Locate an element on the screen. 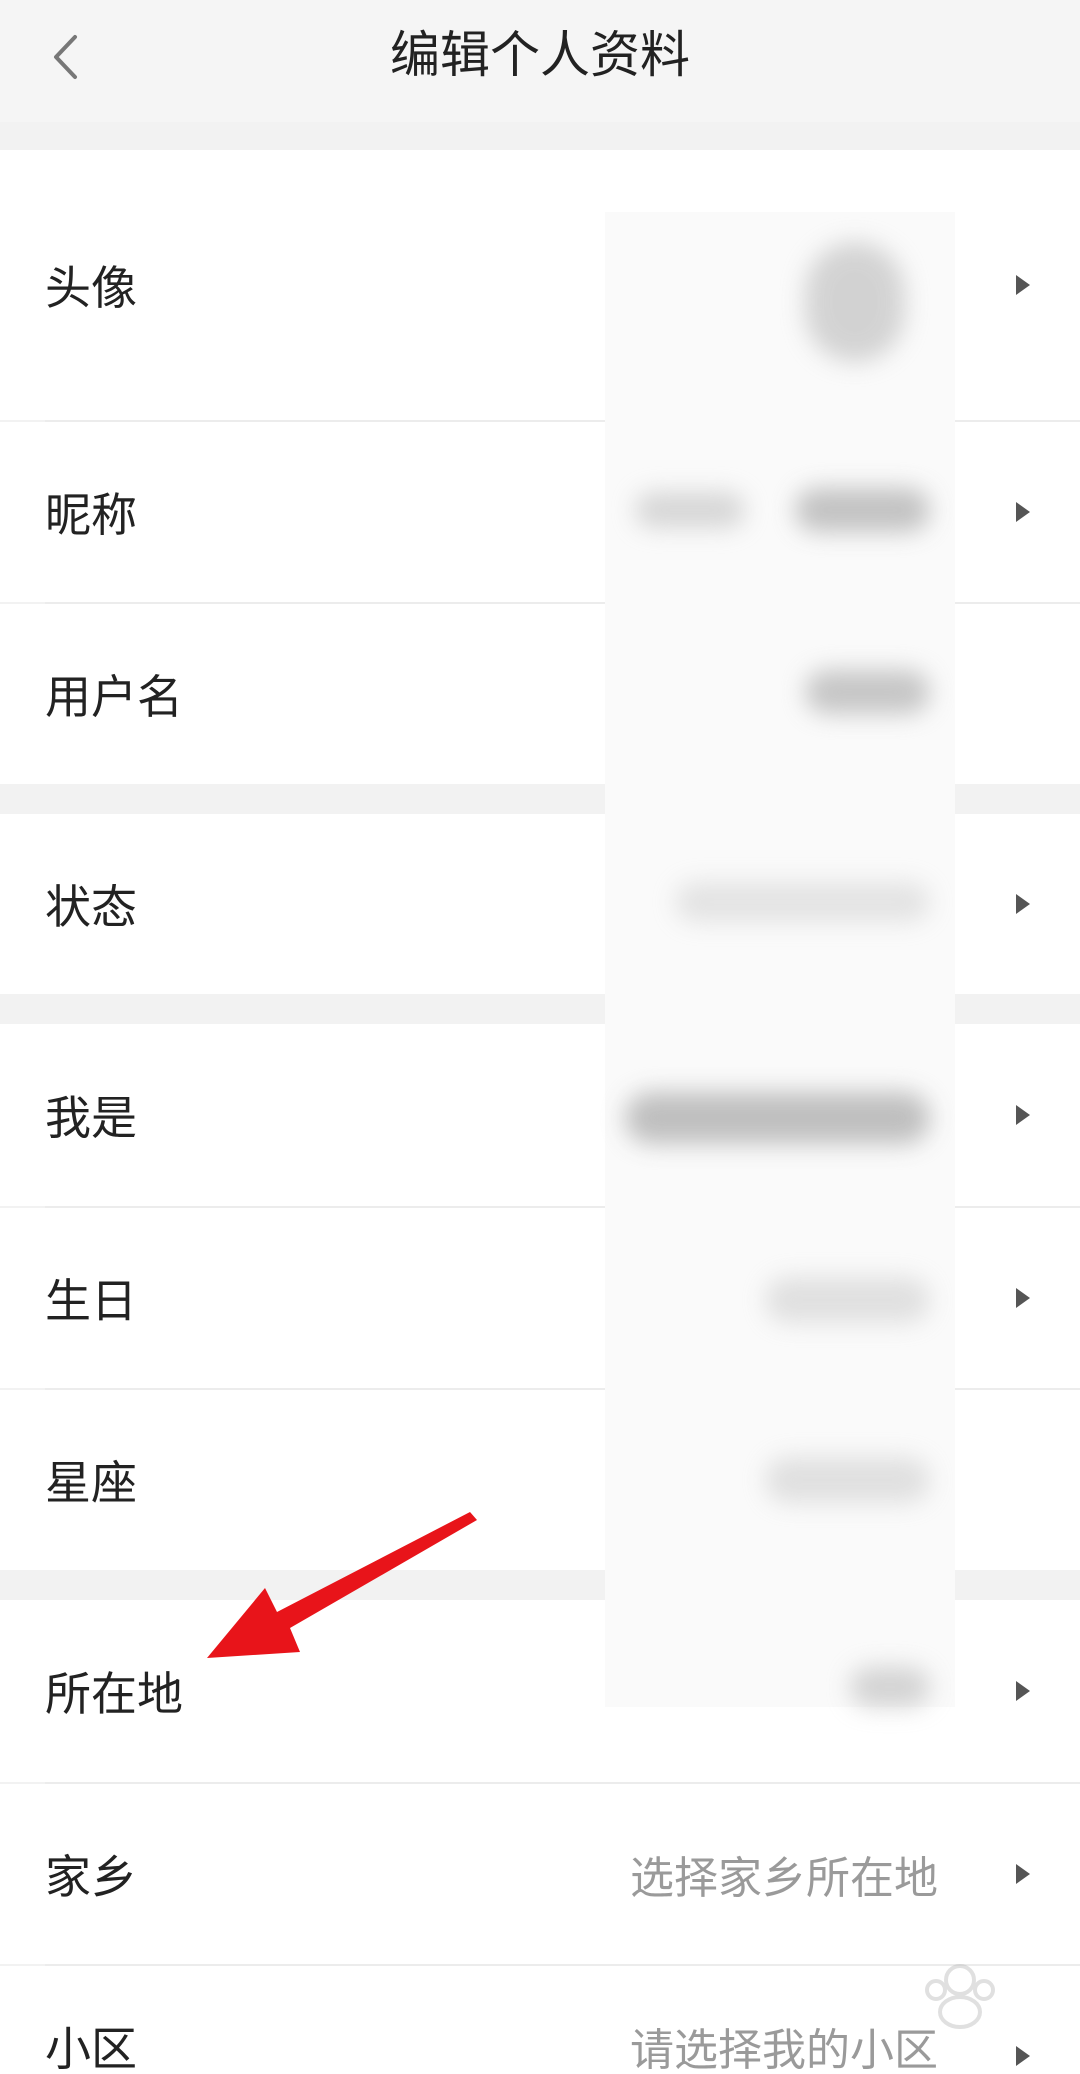 This screenshot has height=2074, width=1080. row-username: 用户名 is located at coordinates (540, 694).